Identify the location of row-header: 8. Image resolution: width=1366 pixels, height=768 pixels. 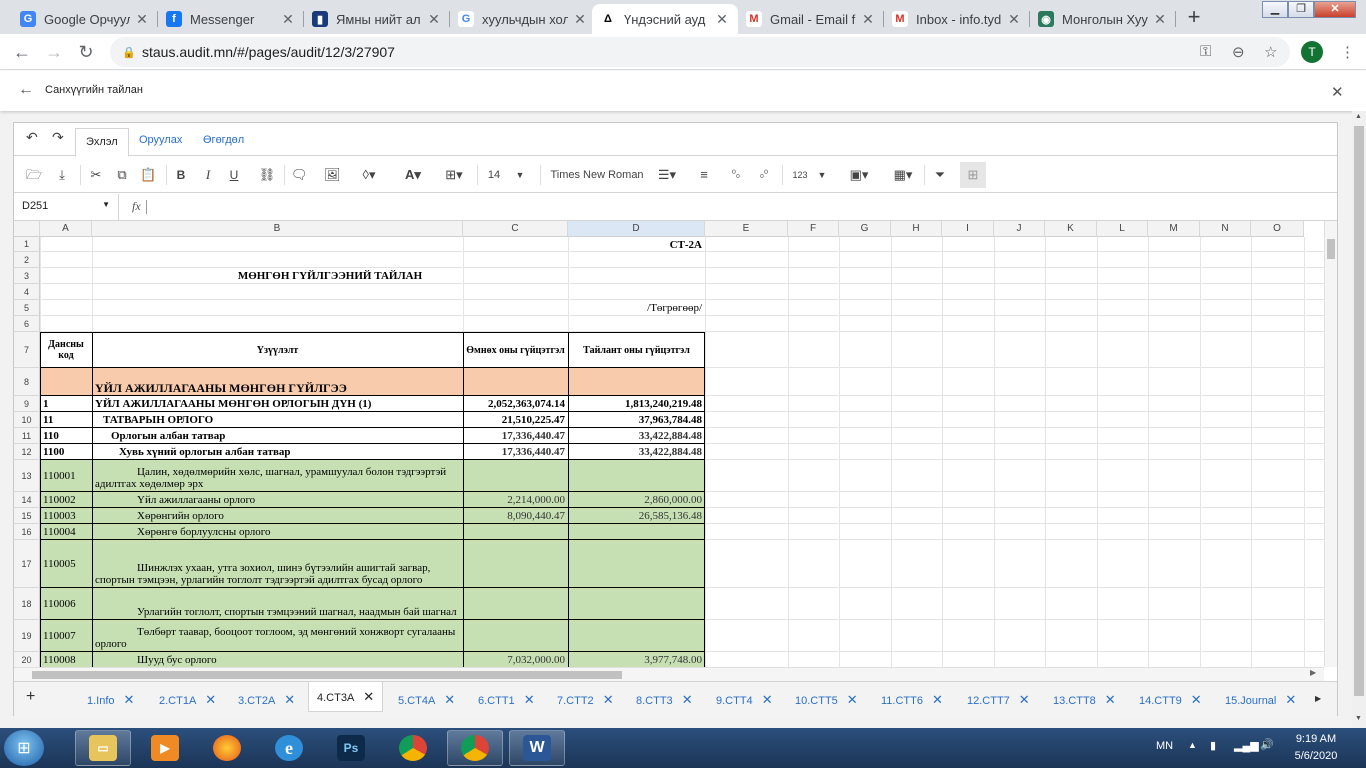
(27, 382).